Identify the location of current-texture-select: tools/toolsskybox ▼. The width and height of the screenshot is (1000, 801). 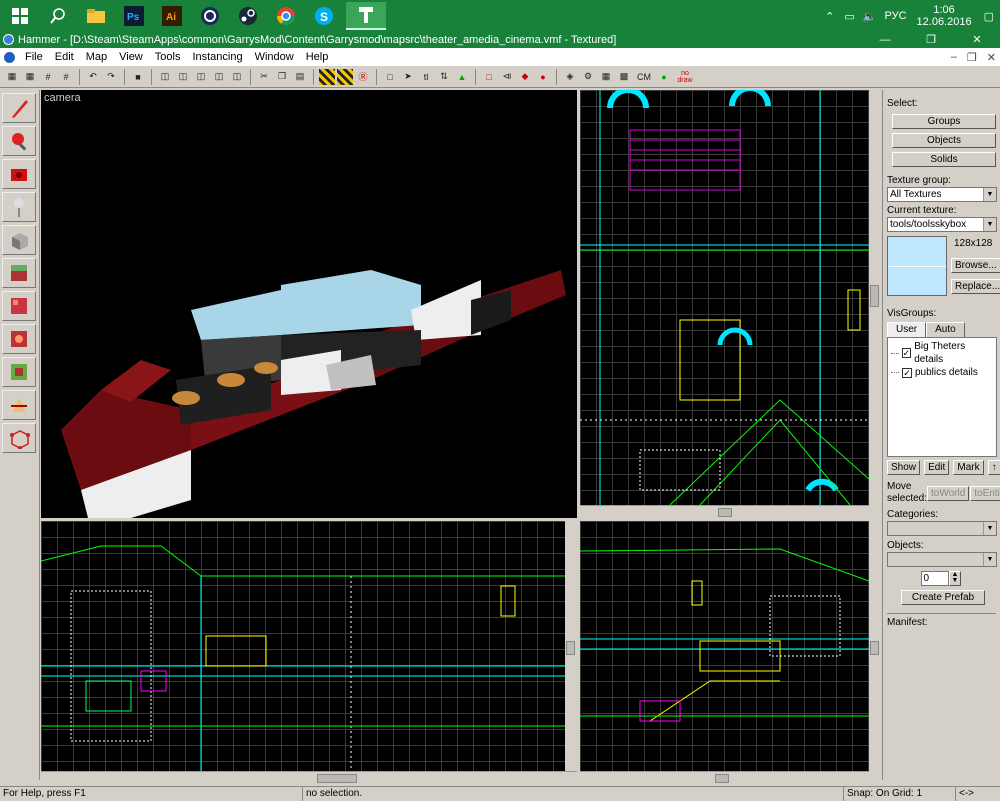
(942, 224).